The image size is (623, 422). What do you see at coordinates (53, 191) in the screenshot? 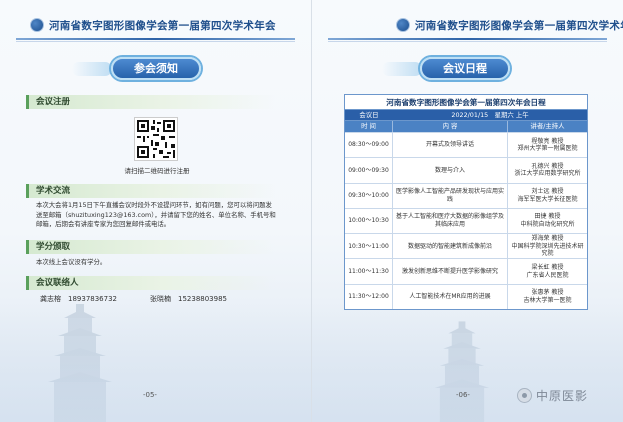
I see `section-title-exchange: 学术交流` at bounding box center [53, 191].